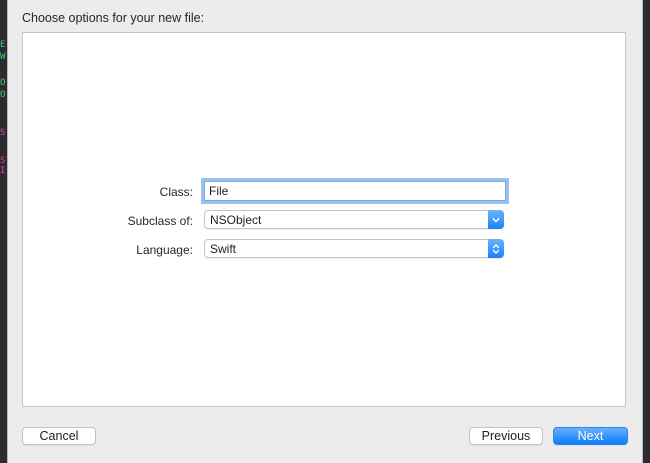 This screenshot has height=463, width=650. I want to click on subclass-combo-box: NSObject, so click(354, 219).